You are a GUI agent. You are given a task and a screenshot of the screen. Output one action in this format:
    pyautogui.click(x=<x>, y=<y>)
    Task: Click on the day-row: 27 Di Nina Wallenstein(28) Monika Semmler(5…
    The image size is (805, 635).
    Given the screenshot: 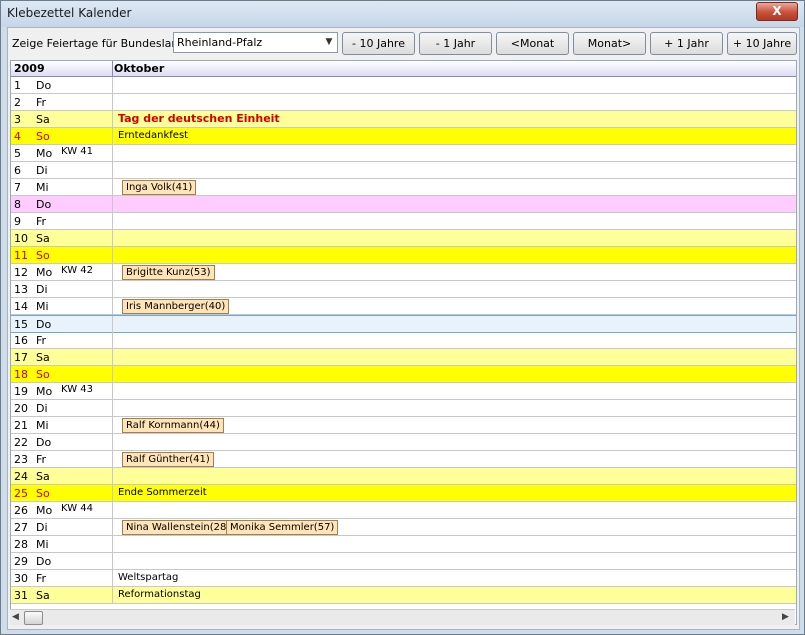 What is the action you would take?
    pyautogui.click(x=403, y=527)
    